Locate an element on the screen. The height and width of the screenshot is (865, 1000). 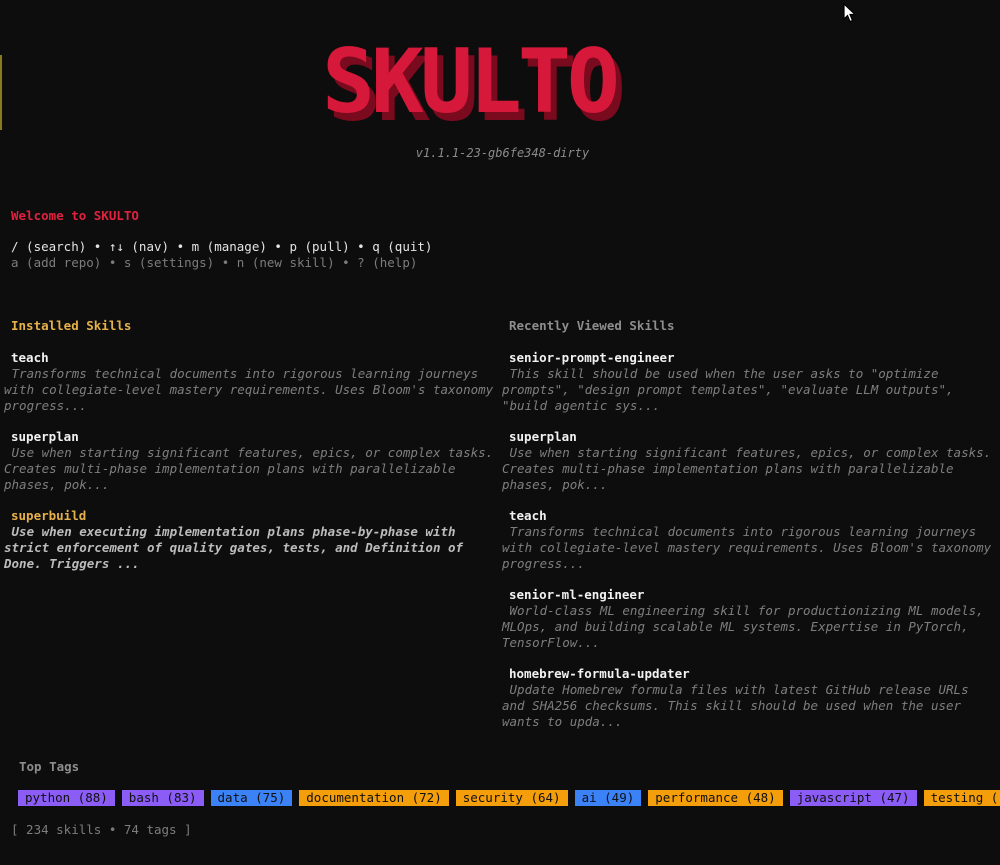
tag-chip: bash (83) is located at coordinates (162, 798).